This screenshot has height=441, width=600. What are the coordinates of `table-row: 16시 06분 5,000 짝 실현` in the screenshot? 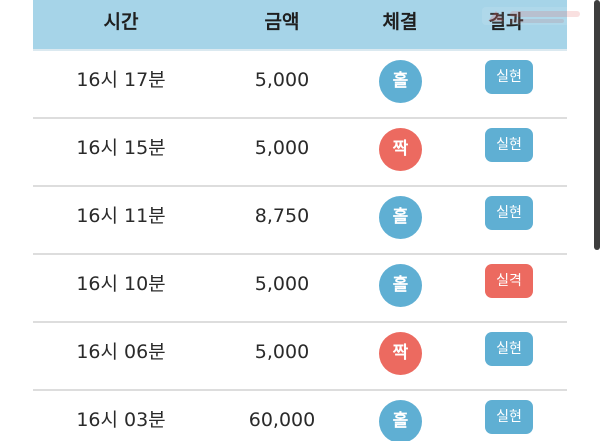 It's located at (300, 357).